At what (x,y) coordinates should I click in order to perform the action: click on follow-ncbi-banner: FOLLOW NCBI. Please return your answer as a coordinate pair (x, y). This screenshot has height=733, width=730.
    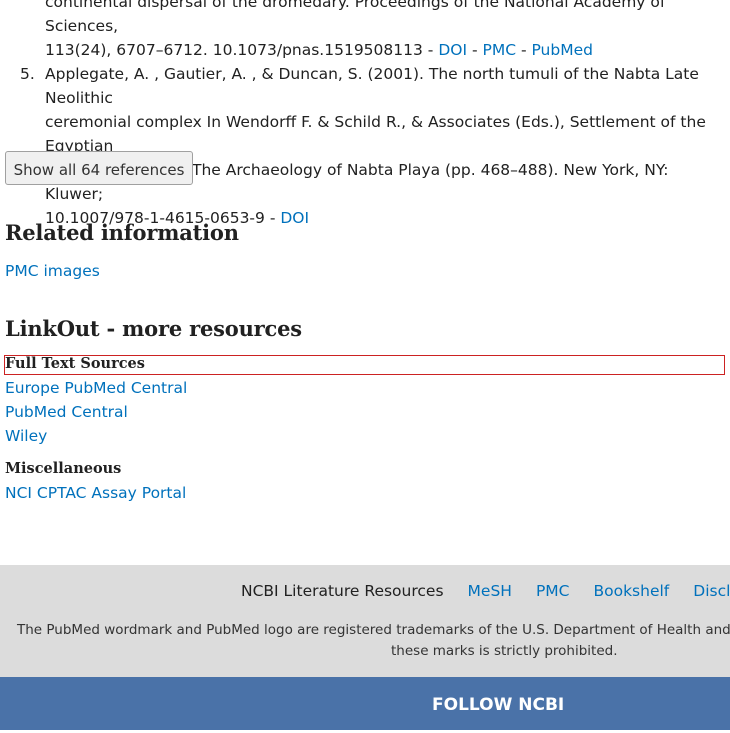
    Looking at the image, I should click on (365, 703).